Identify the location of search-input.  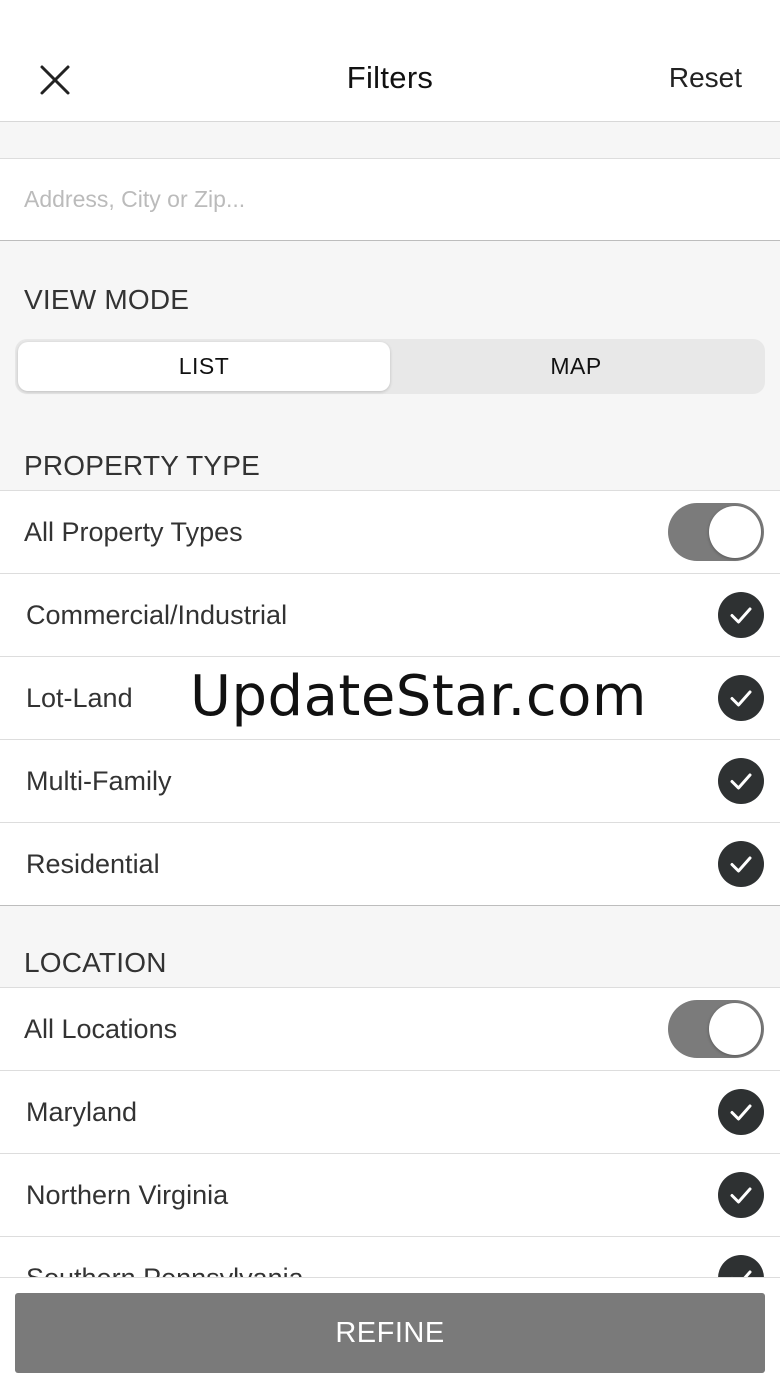
(390, 199).